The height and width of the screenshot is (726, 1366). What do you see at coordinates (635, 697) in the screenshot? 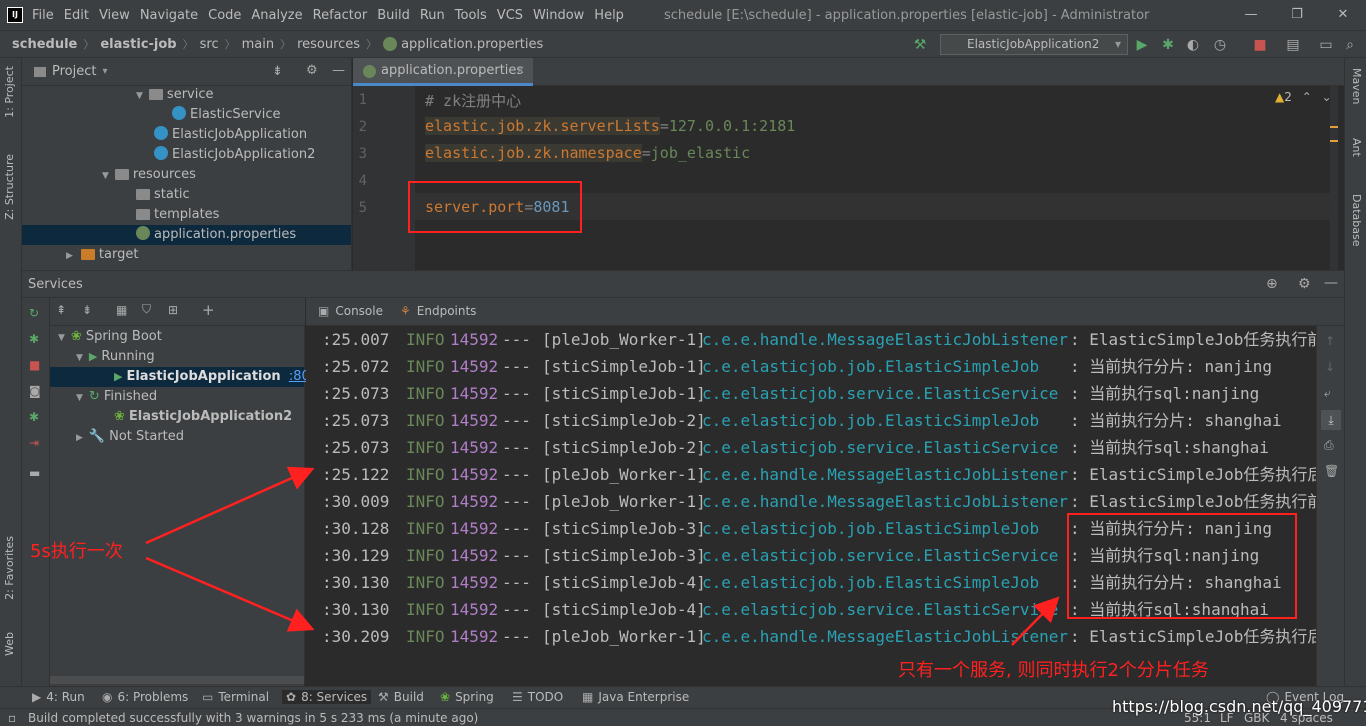
I see `tab-java-enterprise: ▦ Java Enterprise` at bounding box center [635, 697].